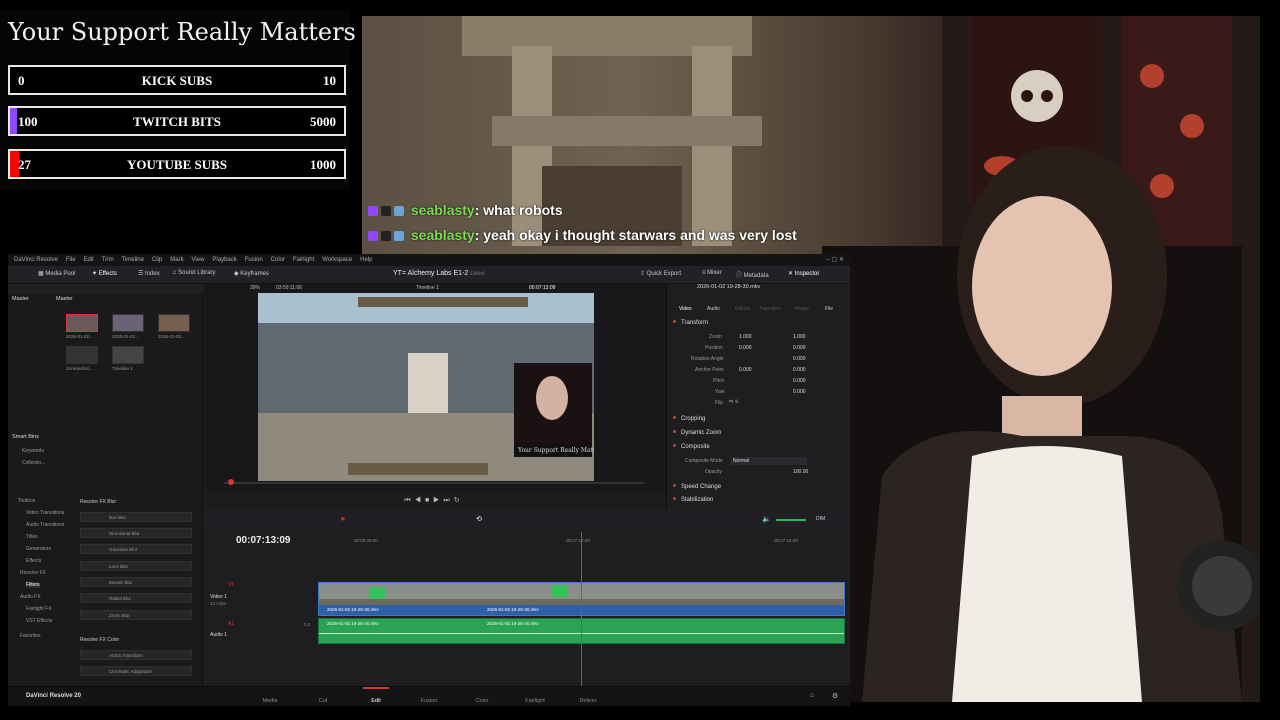 The height and width of the screenshot is (720, 1280). Describe the element at coordinates (835, 696) in the screenshot. I see `settings-gear-icon: ⚙` at that location.